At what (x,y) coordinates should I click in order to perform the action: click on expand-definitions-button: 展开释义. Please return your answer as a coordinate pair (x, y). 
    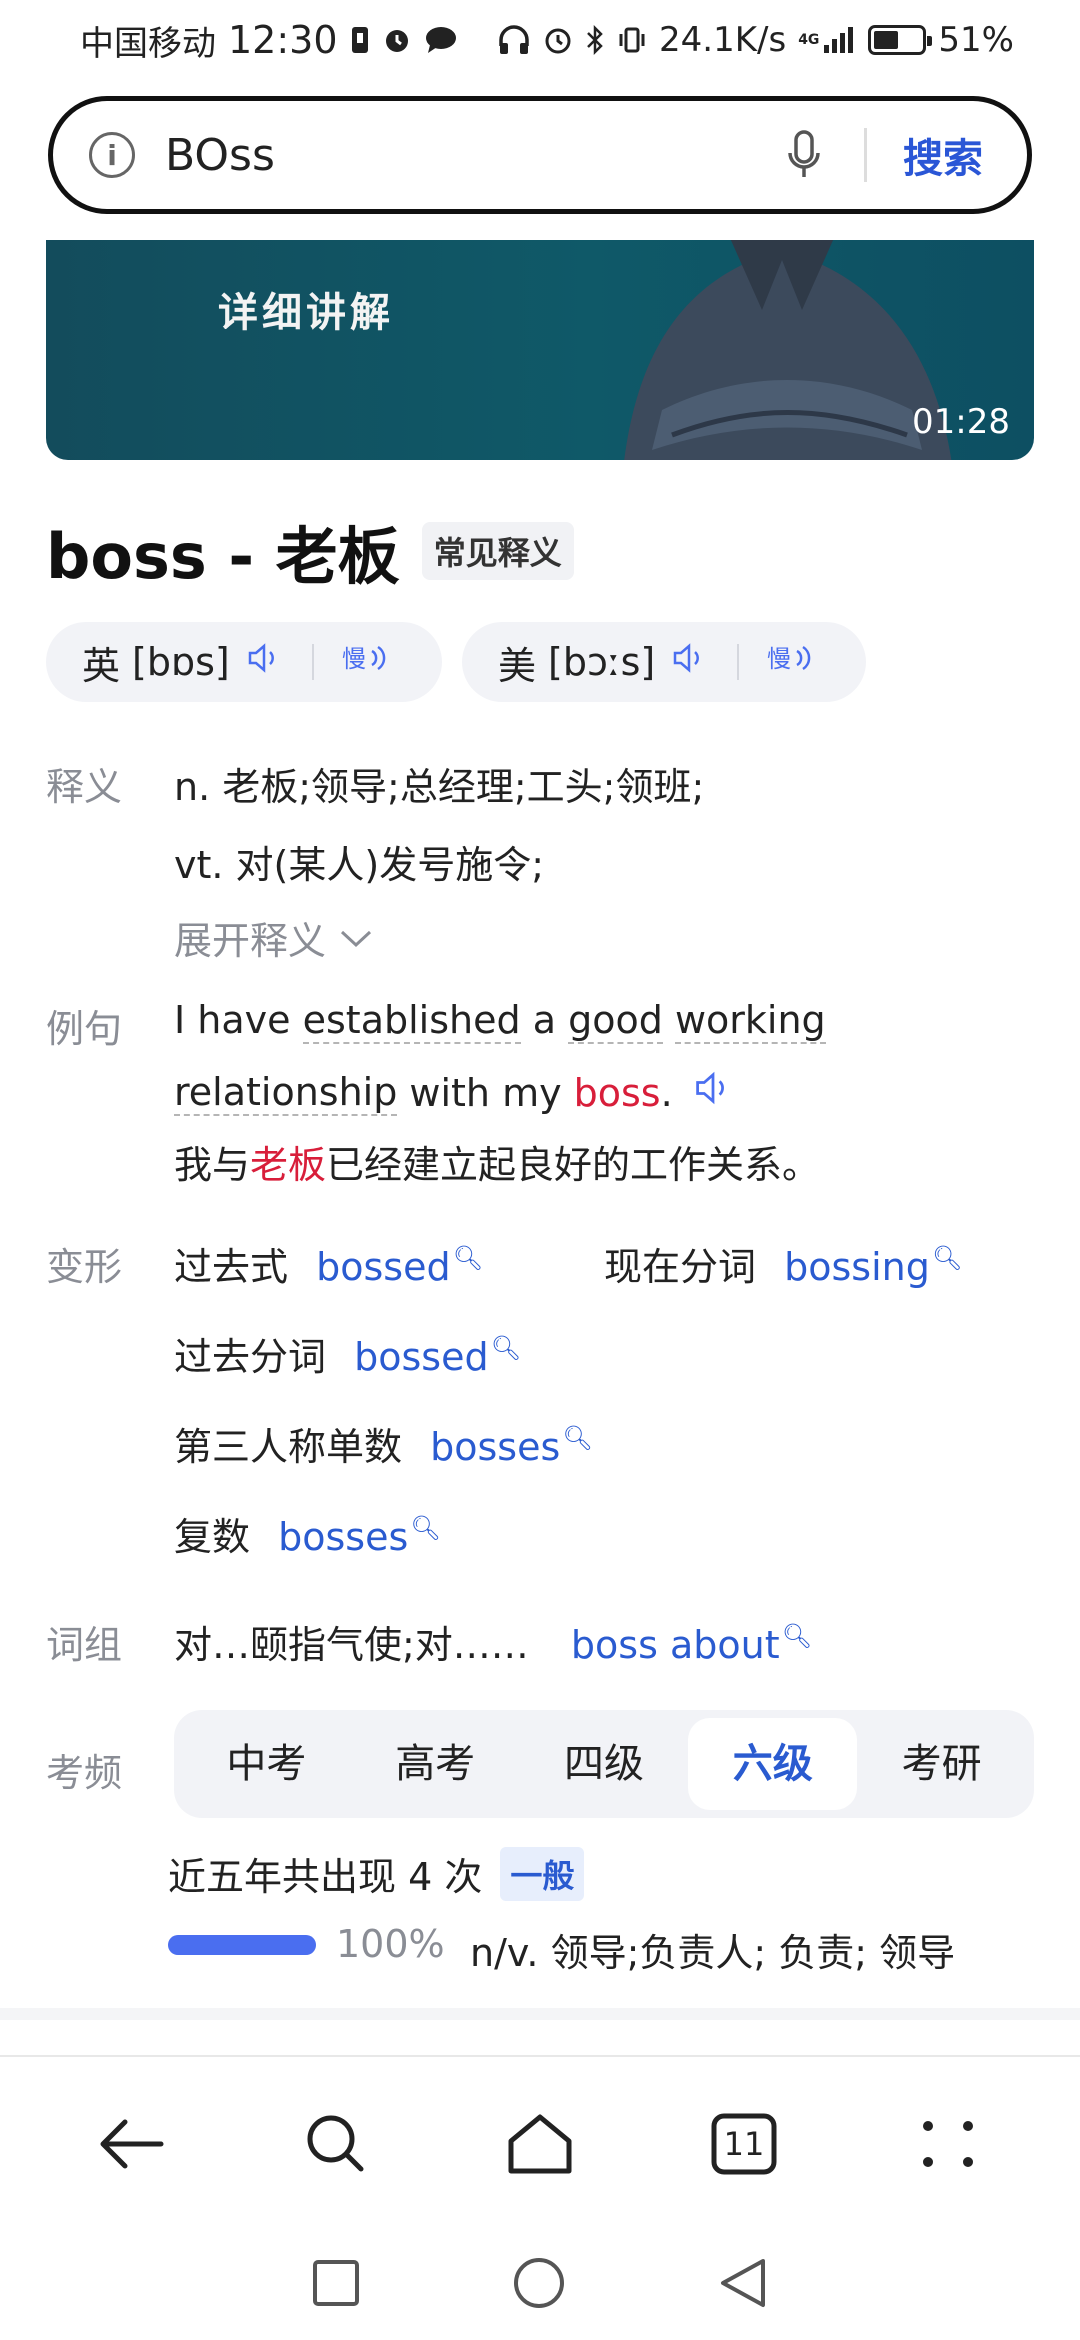
    Looking at the image, I should click on (274, 937).